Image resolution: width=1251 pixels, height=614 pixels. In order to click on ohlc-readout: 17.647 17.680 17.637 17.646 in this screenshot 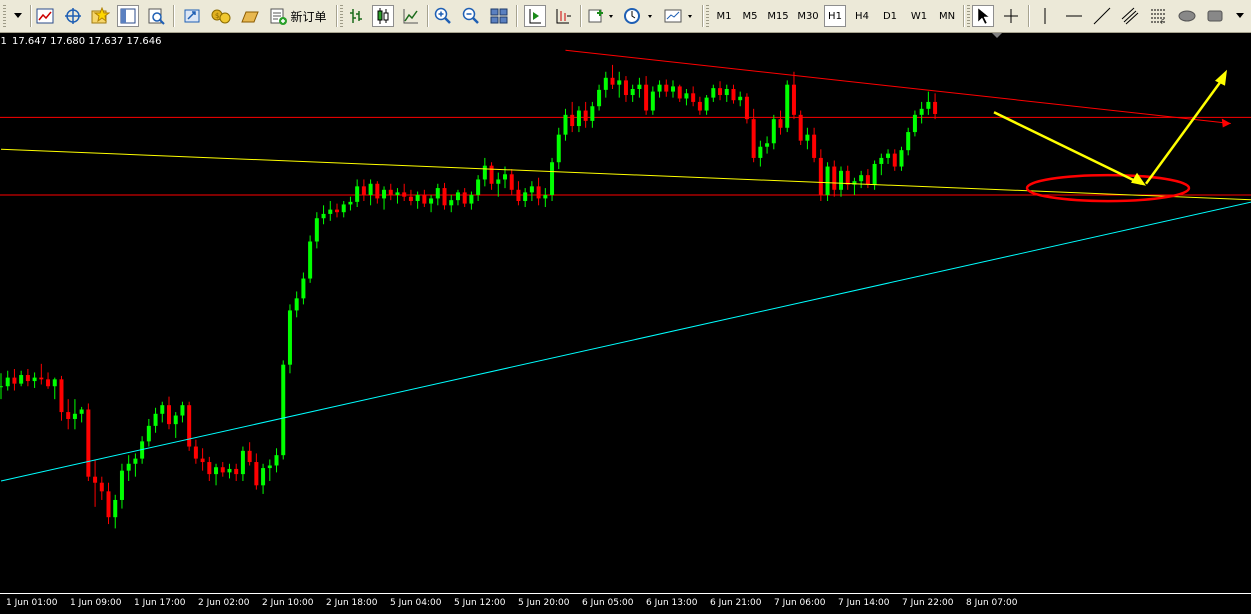, I will do `click(87, 41)`.